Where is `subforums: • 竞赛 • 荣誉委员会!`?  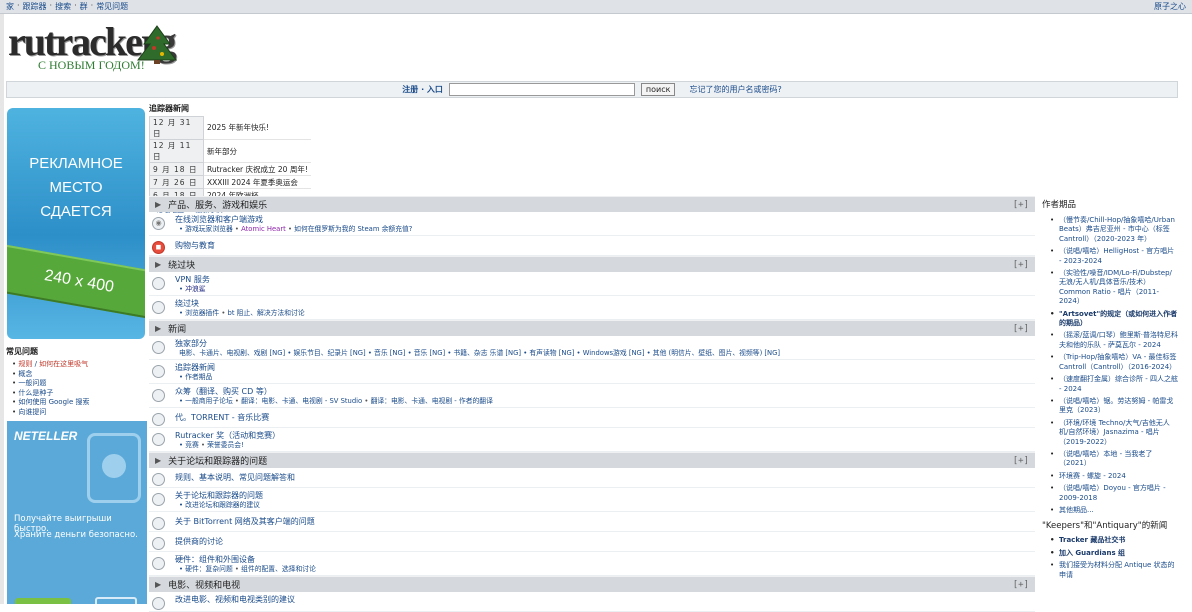
subforums: • 竞赛 • 荣誉委员会! is located at coordinates (211, 445).